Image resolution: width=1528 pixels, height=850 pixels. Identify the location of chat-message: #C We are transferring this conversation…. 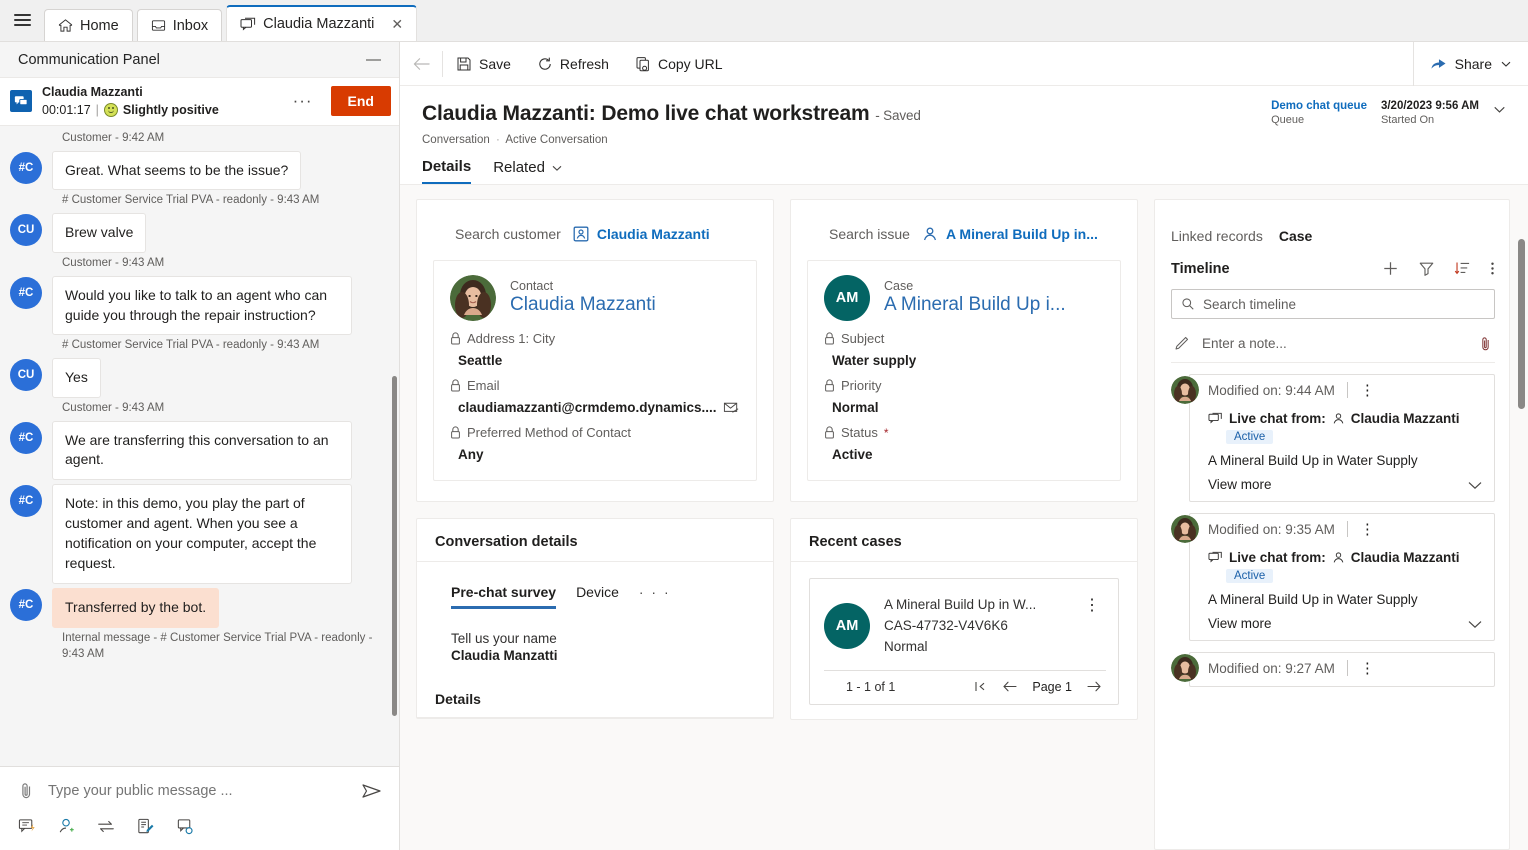
(197, 450).